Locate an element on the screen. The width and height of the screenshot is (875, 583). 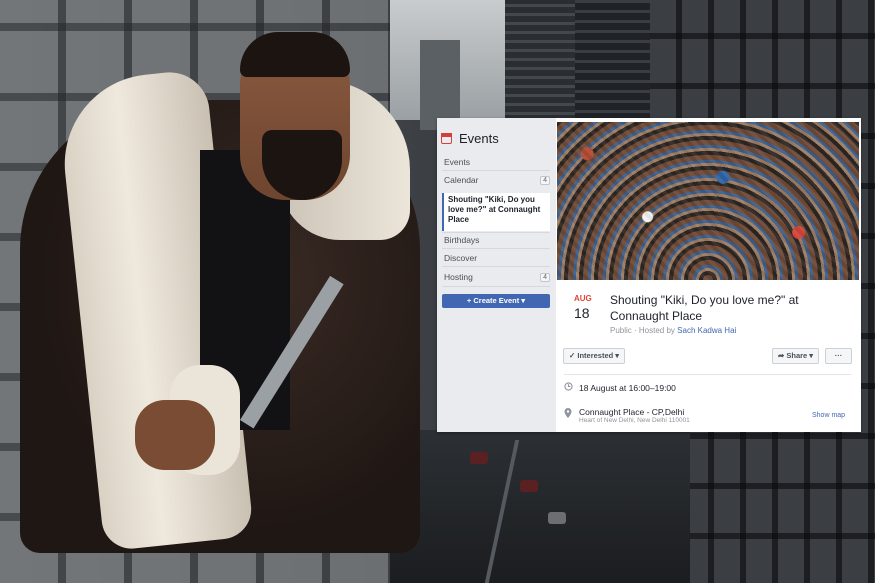
pin-icon is located at coordinates (568, 414).